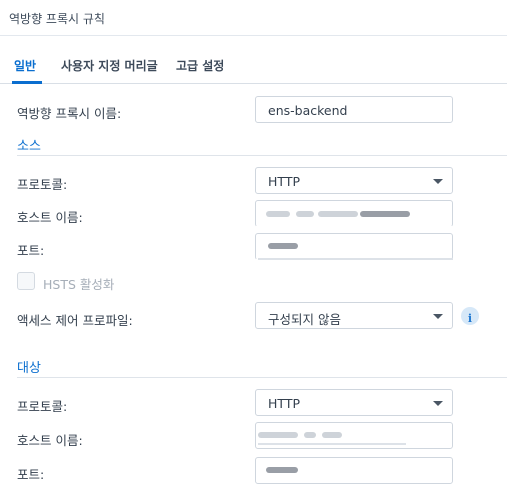  What do you see at coordinates (79, 284) in the screenshot?
I see `hsts-label: HSTS 활성화` at bounding box center [79, 284].